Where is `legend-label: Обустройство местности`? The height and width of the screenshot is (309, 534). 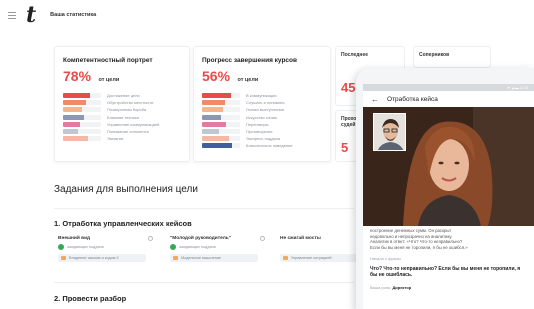 legend-label: Обустройство местности is located at coordinates (130, 103).